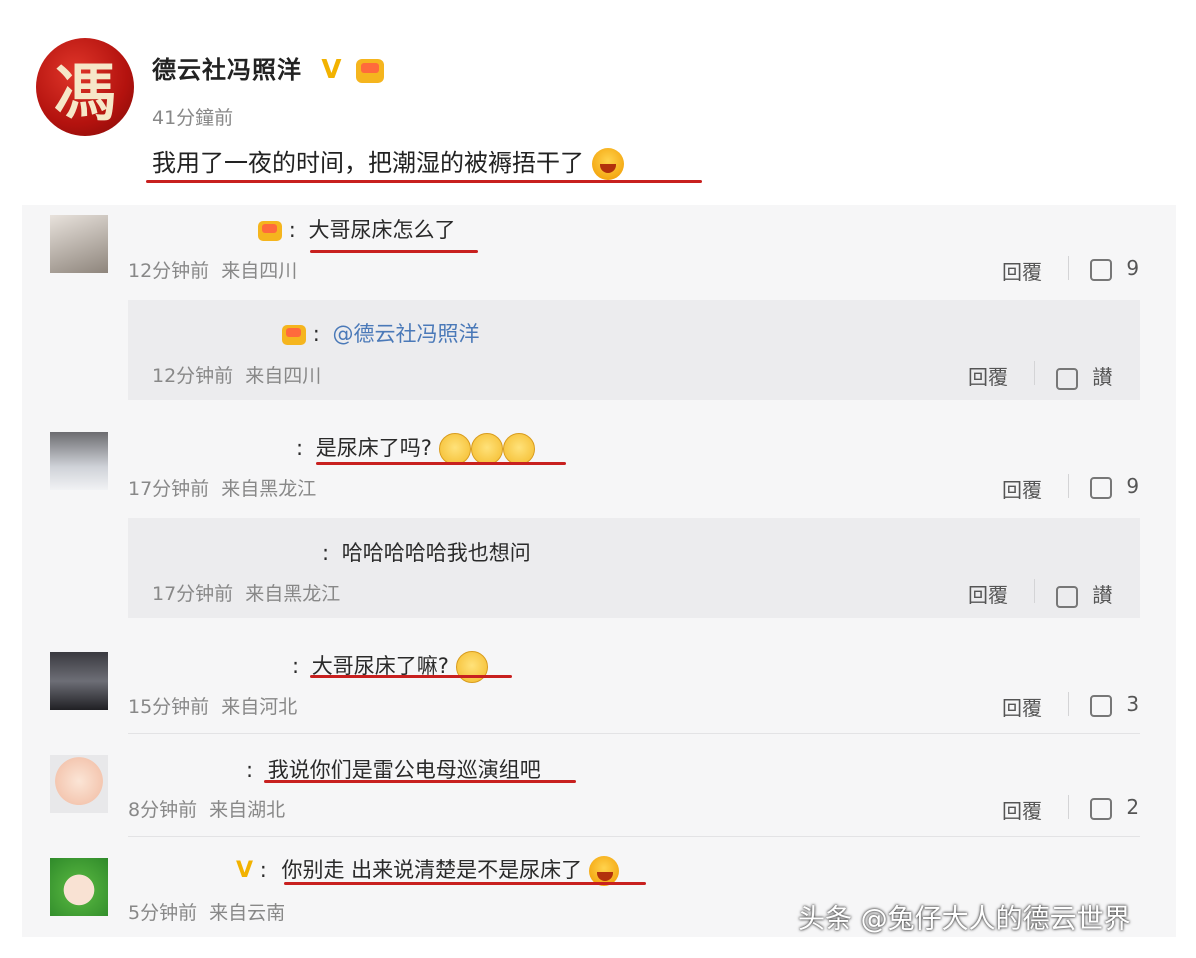  I want to click on comment-time: 12分钟前, so click(169, 271).